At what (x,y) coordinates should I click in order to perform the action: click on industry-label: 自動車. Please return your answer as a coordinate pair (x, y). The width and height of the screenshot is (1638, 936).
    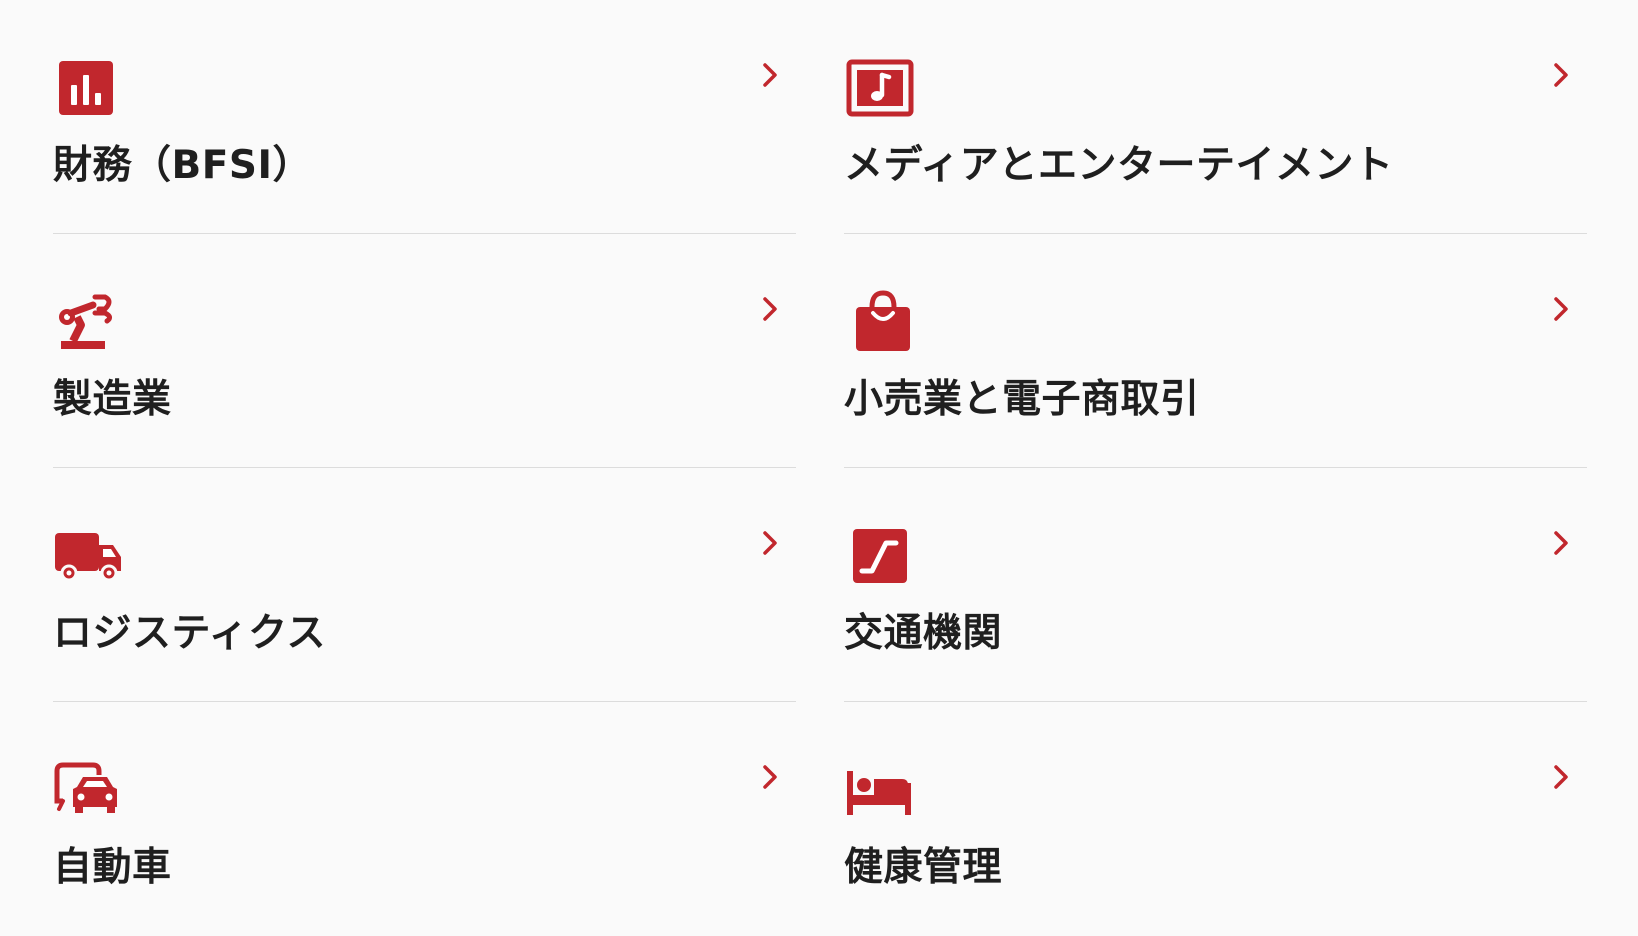
    Looking at the image, I should click on (112, 867).